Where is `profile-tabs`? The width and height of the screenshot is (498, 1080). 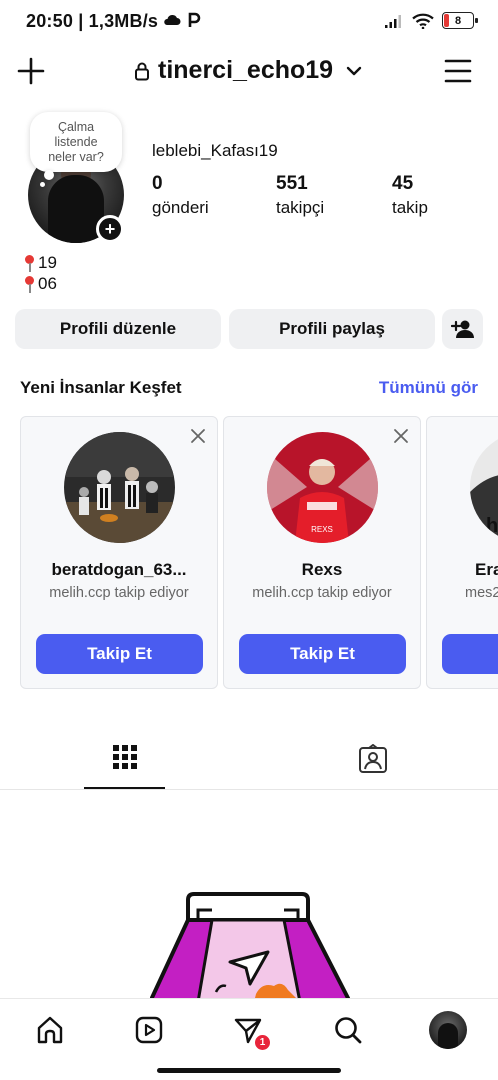
profile-tabs is located at coordinates (249, 762).